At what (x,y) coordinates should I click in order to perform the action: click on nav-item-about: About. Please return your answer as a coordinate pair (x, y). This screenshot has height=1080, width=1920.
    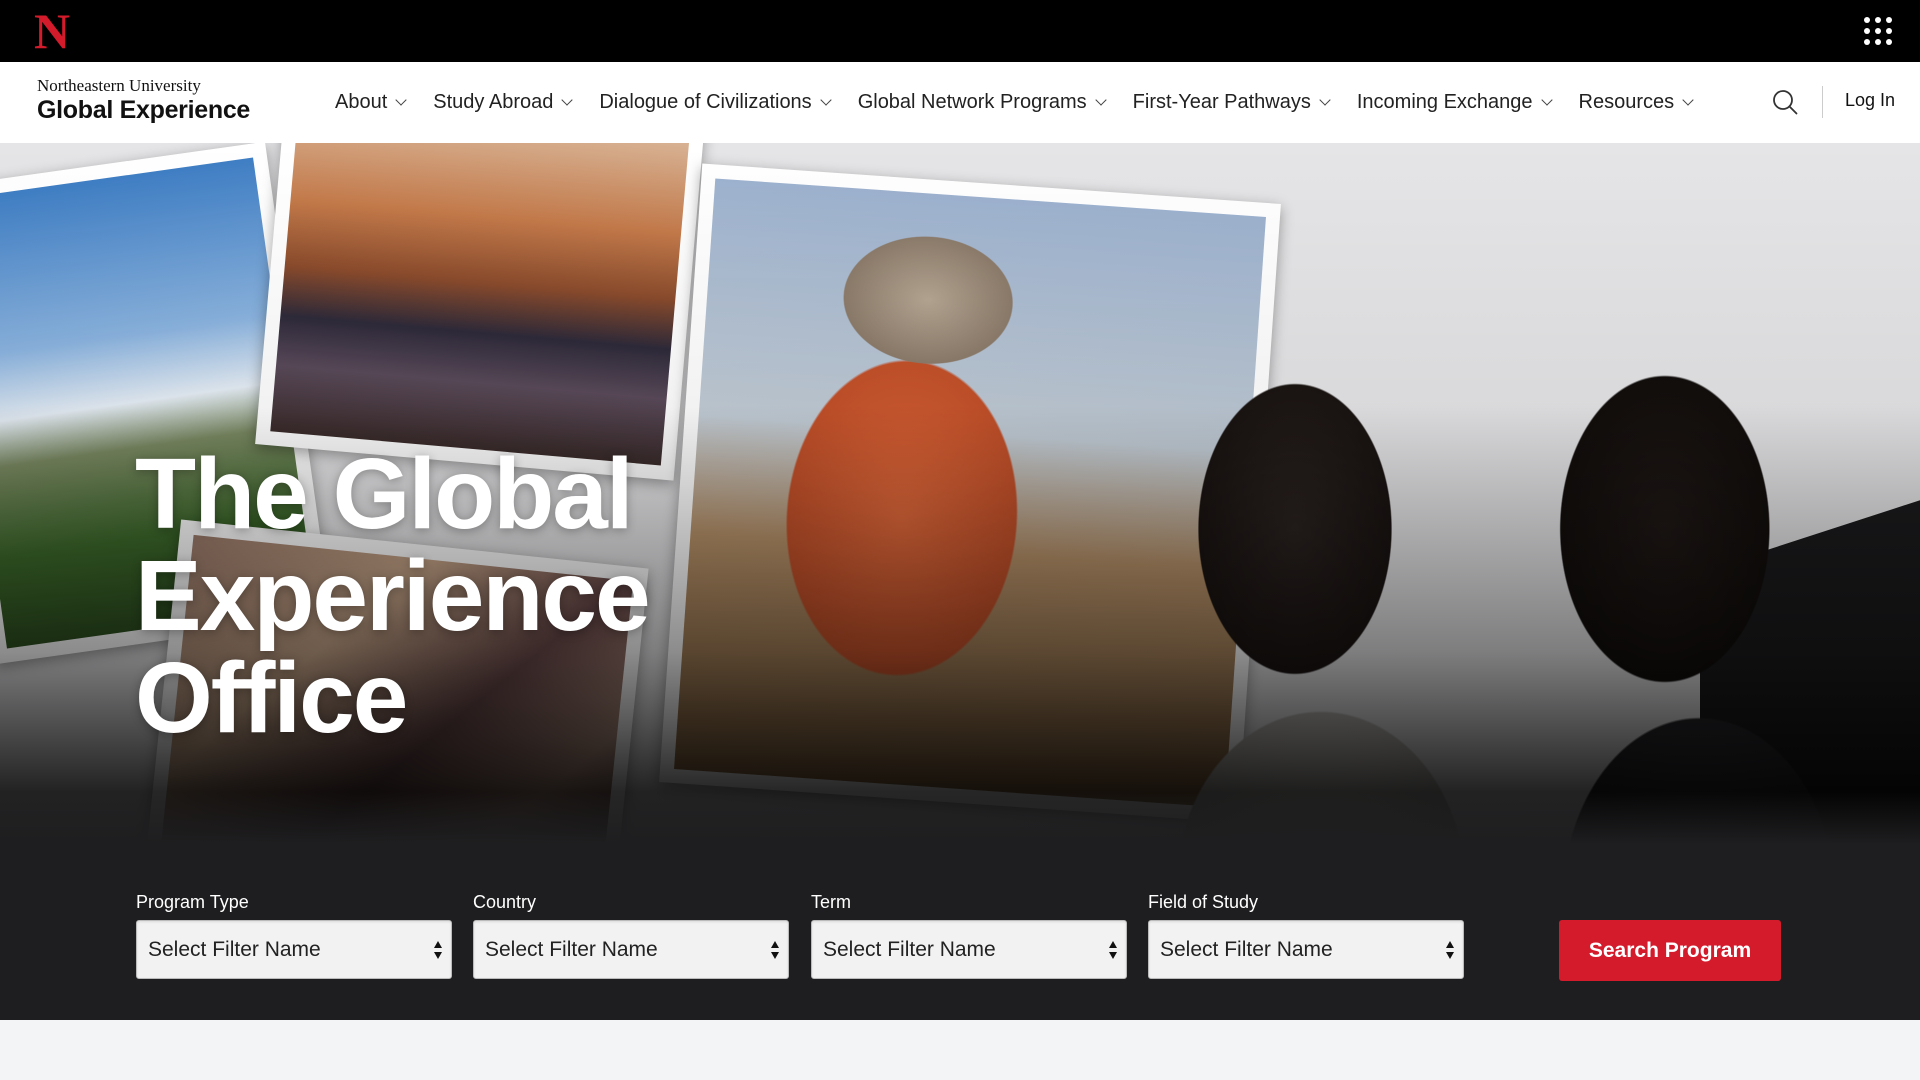
    Looking at the image, I should click on (371, 102).